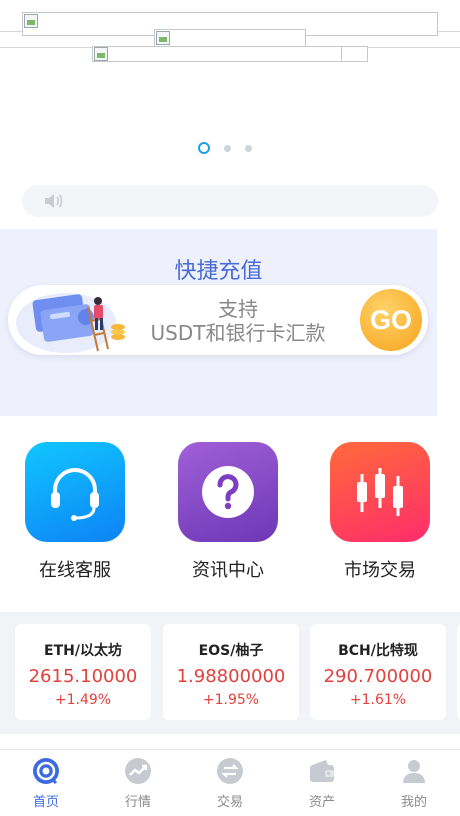  Describe the element at coordinates (83, 700) in the screenshot. I see `market-change: +1.49%` at that location.